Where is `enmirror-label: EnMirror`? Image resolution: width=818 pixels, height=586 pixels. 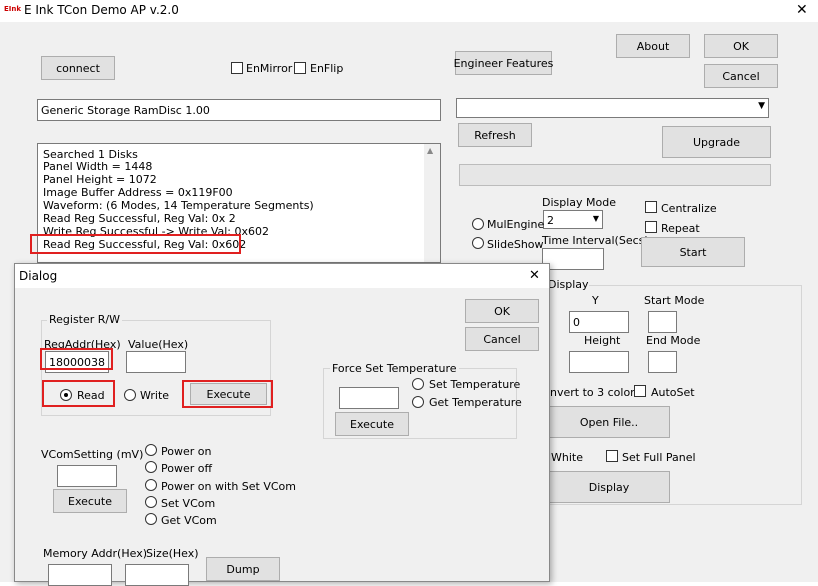
enmirror-label: EnMirror is located at coordinates (269, 68).